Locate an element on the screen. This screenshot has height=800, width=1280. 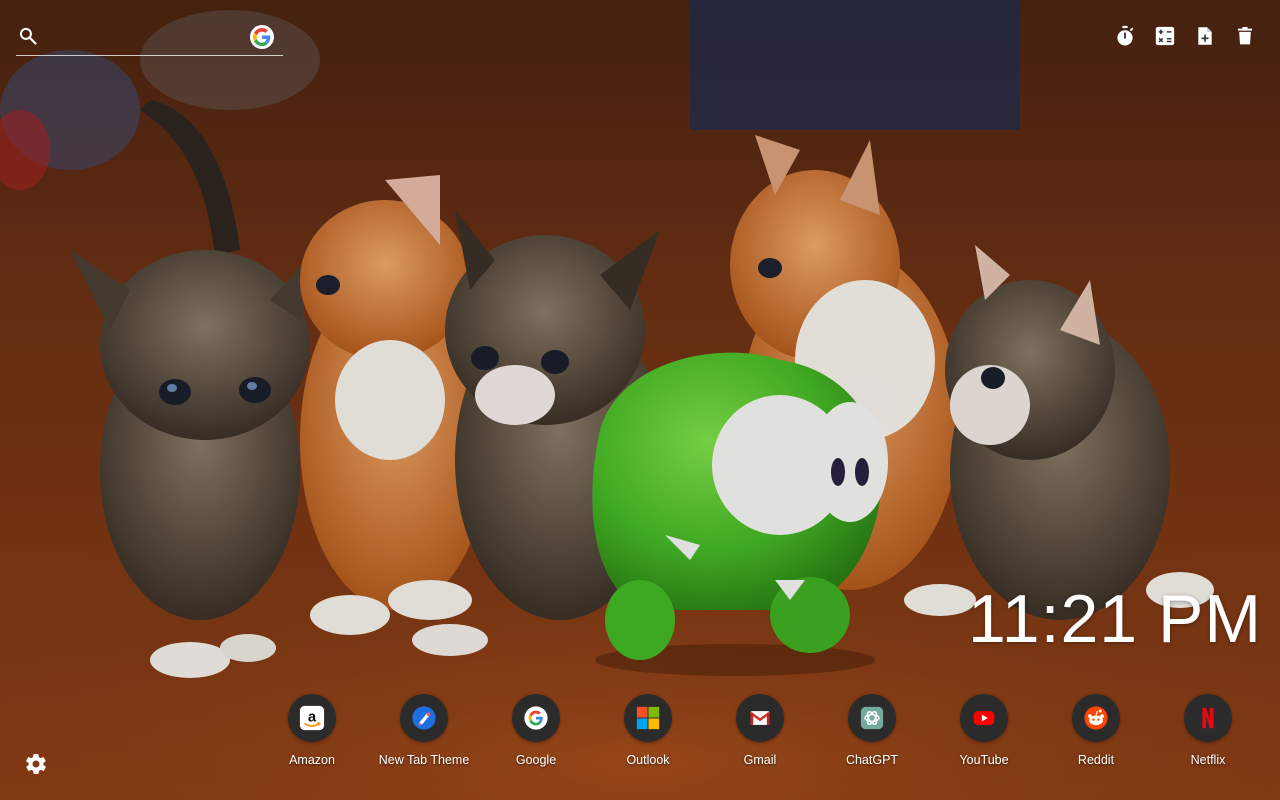
trash-icon is located at coordinates (1245, 36).